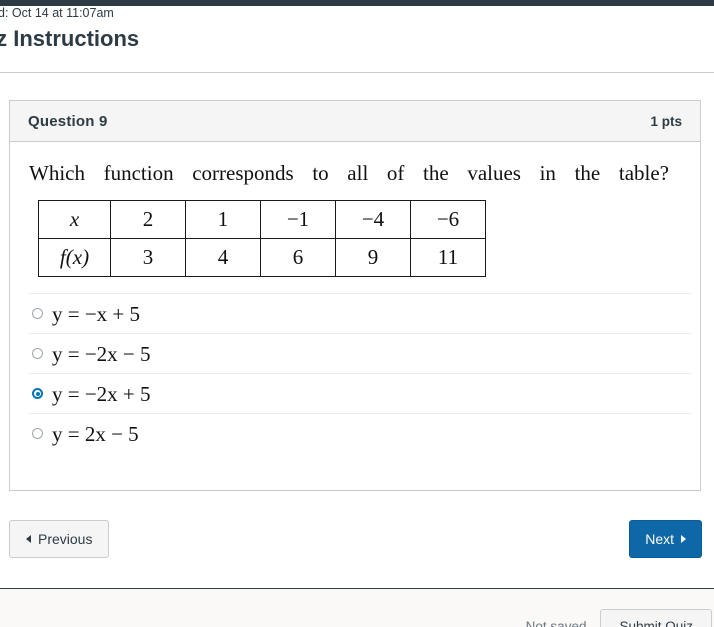 The image size is (714, 627). I want to click on answer-option-1: y = −x + 5, so click(360, 313).